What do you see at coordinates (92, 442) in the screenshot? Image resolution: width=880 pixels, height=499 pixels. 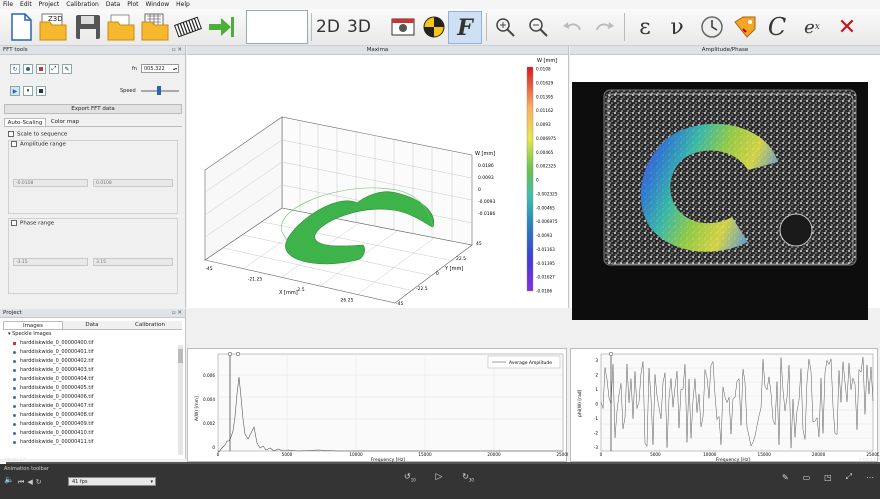 I see `file-list-item: harddiskwide_0_00000411.tif` at bounding box center [92, 442].